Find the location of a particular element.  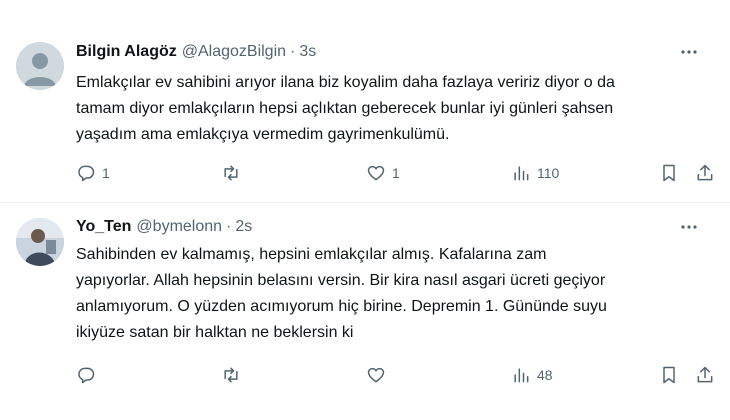

action-bar: 1 1 110 is located at coordinates (395, 173).